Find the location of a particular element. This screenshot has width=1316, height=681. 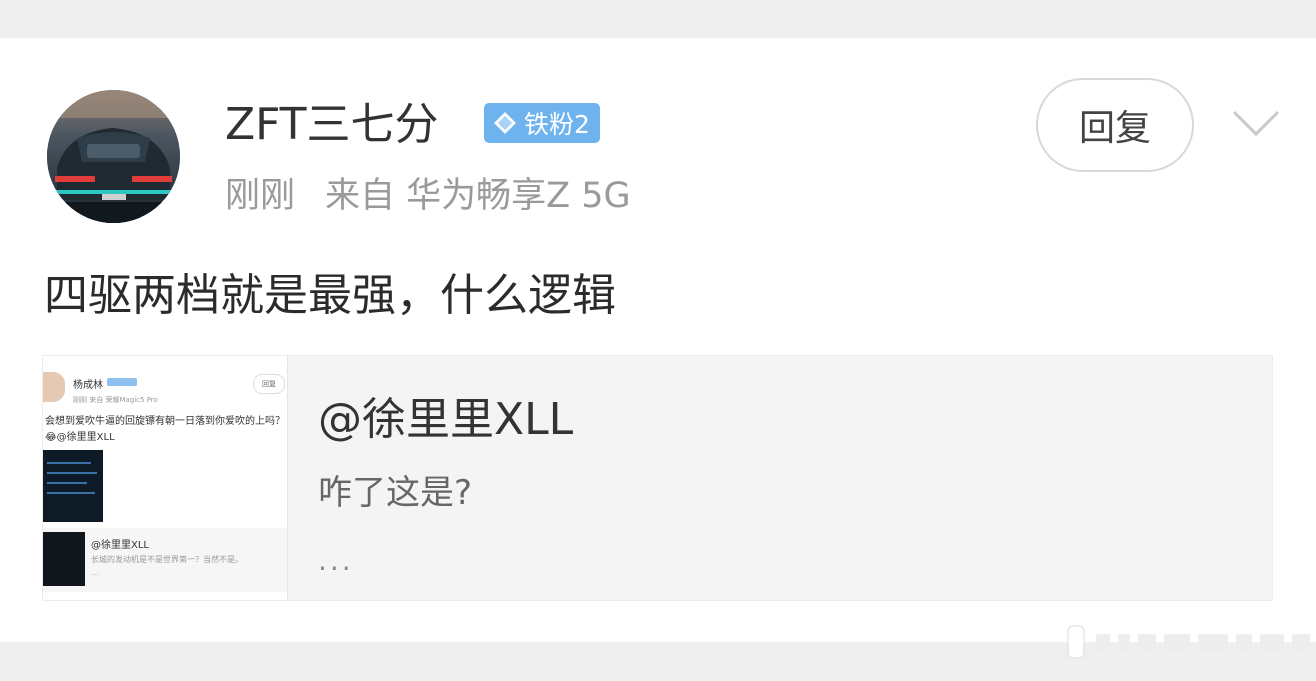

thumbnail-image is located at coordinates (73, 486).